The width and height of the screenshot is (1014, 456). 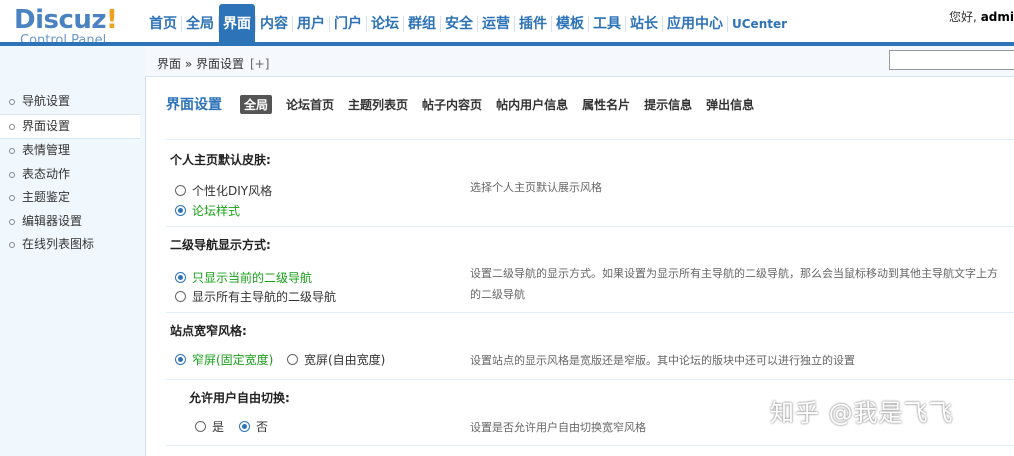 I want to click on width-description: 设置站点的显示风格是宽版还是窄版。其中论坛的版块中还可以进行独立的设置, so click(x=662, y=360).